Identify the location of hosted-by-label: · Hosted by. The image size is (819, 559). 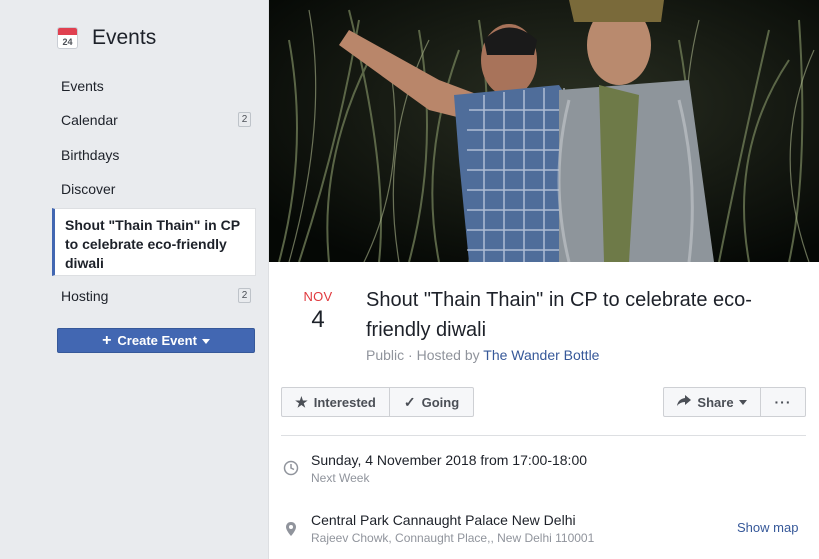
(444, 355).